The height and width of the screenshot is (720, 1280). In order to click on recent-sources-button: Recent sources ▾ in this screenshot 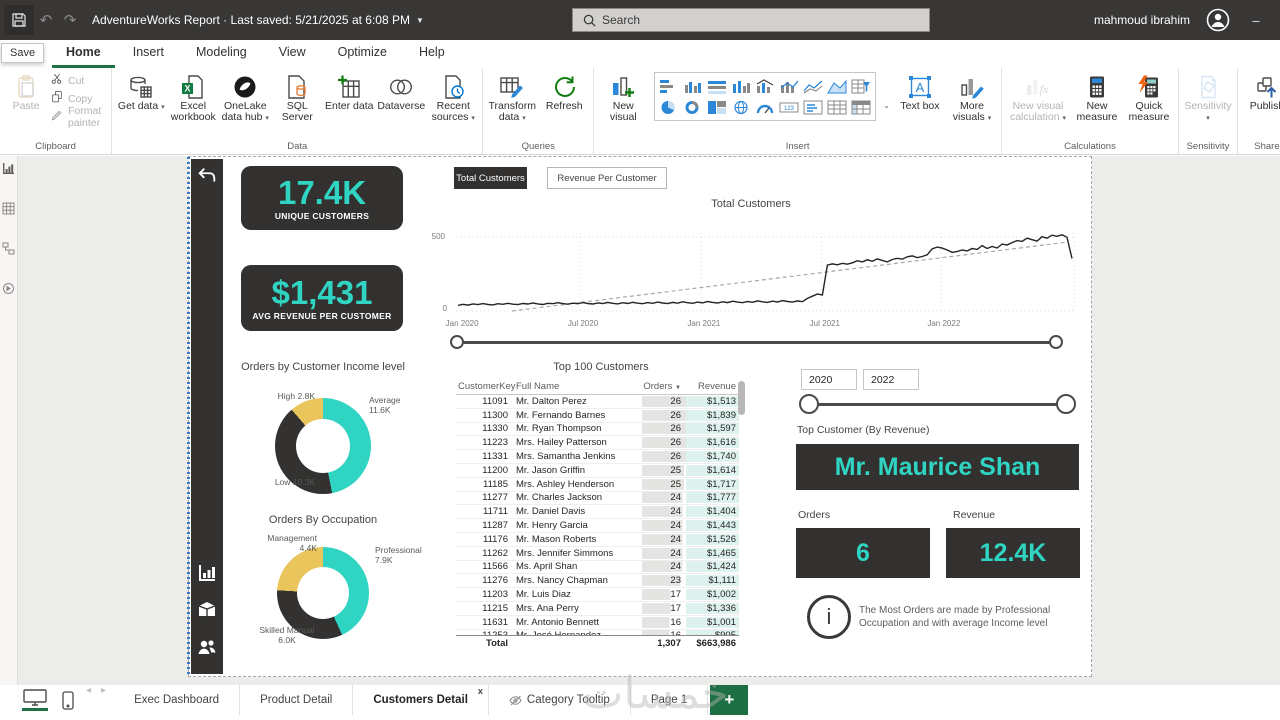, I will do `click(453, 97)`.